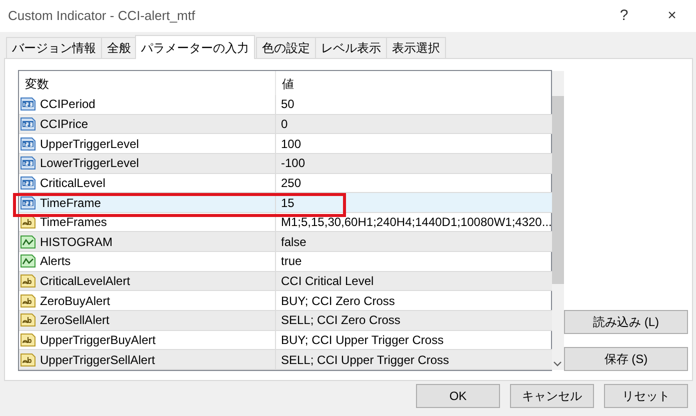 The height and width of the screenshot is (416, 696). I want to click on parameter-name: CCIPeriod, so click(68, 105).